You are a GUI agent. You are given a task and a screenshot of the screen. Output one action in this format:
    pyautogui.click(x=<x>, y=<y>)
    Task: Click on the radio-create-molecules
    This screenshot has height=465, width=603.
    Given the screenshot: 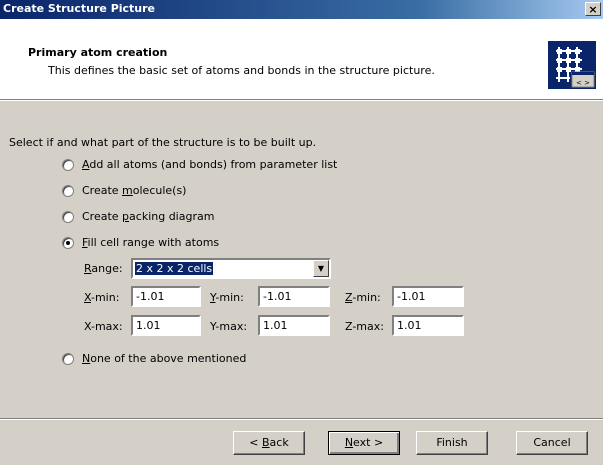 What is the action you would take?
    pyautogui.click(x=68, y=191)
    